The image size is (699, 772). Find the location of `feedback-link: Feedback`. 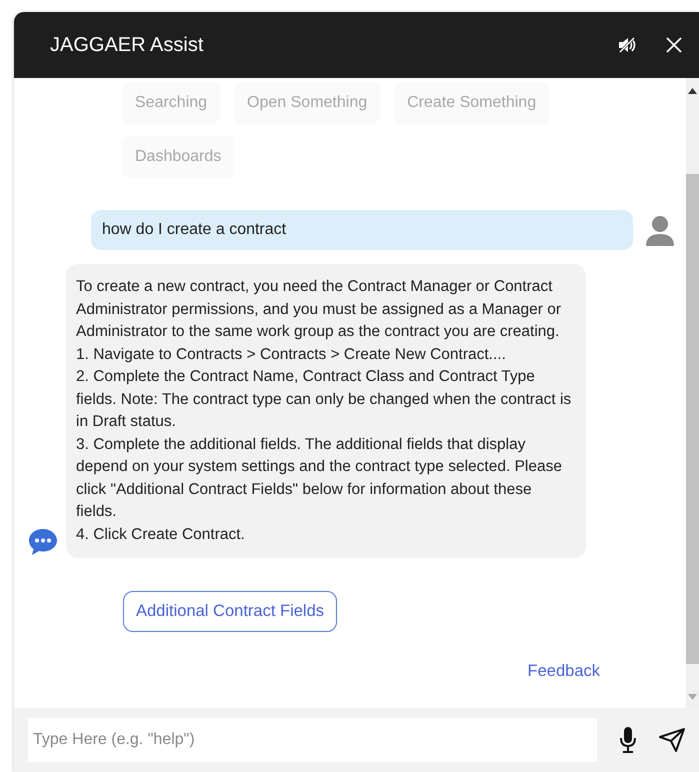

feedback-link: Feedback is located at coordinates (564, 671).